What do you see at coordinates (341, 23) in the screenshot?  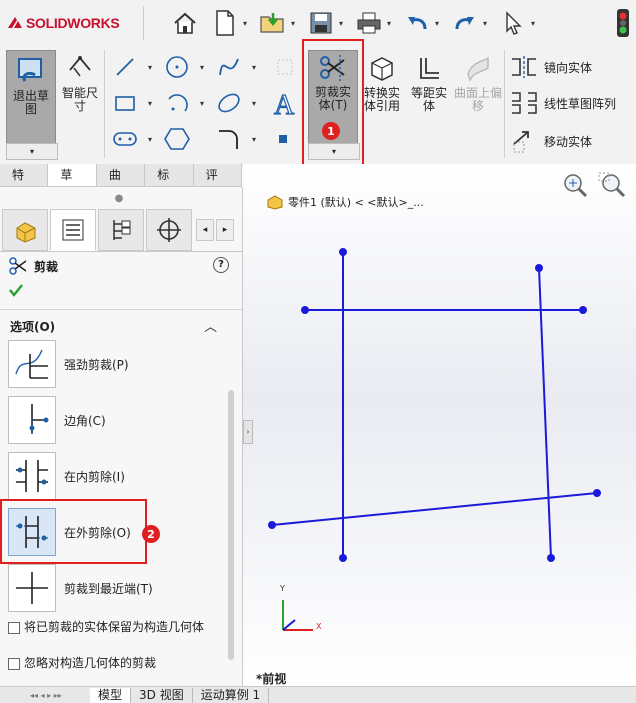 I see `save-dropdown-icon: ▾` at bounding box center [341, 23].